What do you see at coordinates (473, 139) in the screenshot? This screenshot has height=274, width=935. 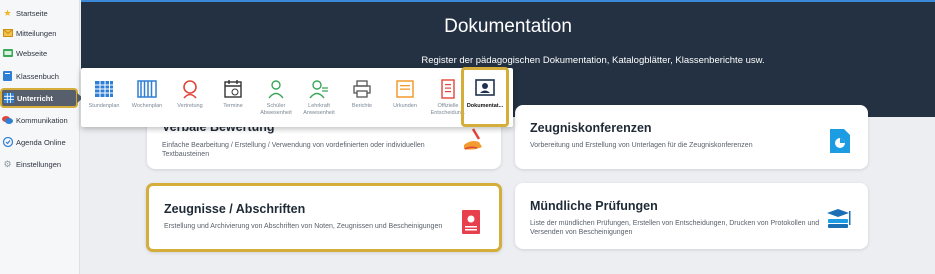 I see `hand-writing-icon` at bounding box center [473, 139].